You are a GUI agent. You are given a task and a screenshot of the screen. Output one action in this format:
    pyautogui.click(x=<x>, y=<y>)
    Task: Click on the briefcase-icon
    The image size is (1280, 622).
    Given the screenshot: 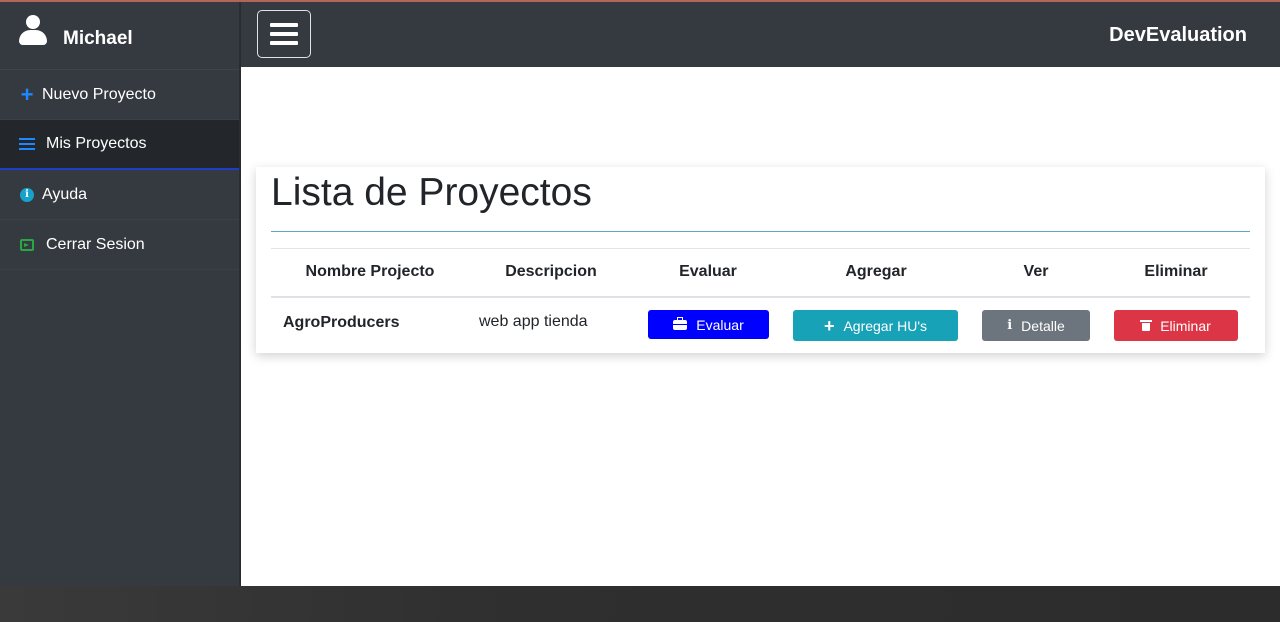 What is the action you would take?
    pyautogui.click(x=680, y=323)
    